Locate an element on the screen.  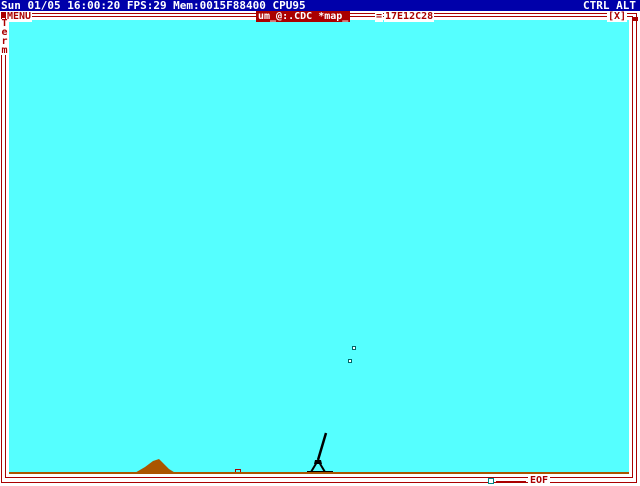
eof-indicator: EOF is located at coordinates (539, 480).